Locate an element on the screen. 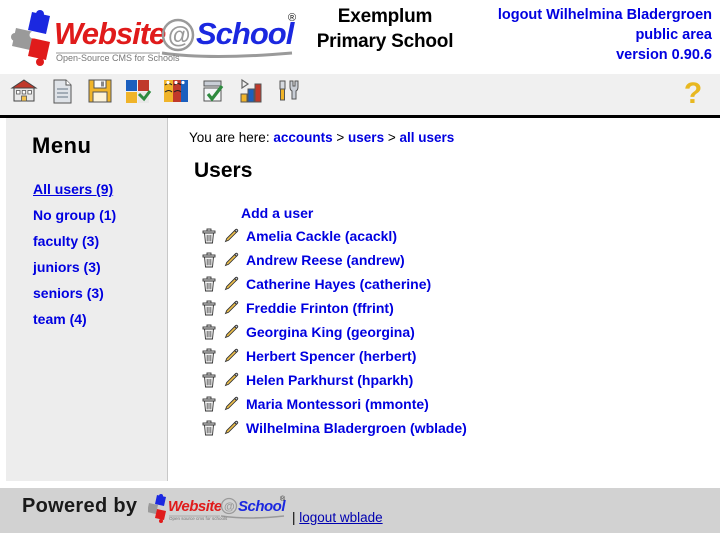  breadcrumb-link-all-users: all users is located at coordinates (427, 137).